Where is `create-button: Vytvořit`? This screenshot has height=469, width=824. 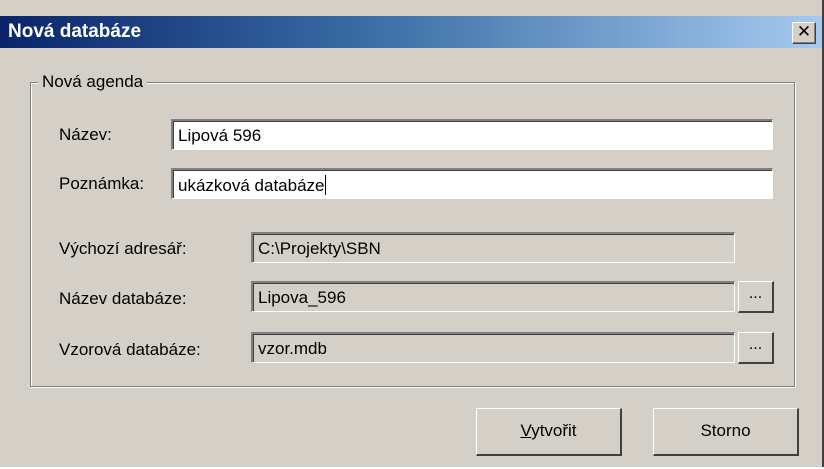 create-button: Vytvořit is located at coordinates (549, 432).